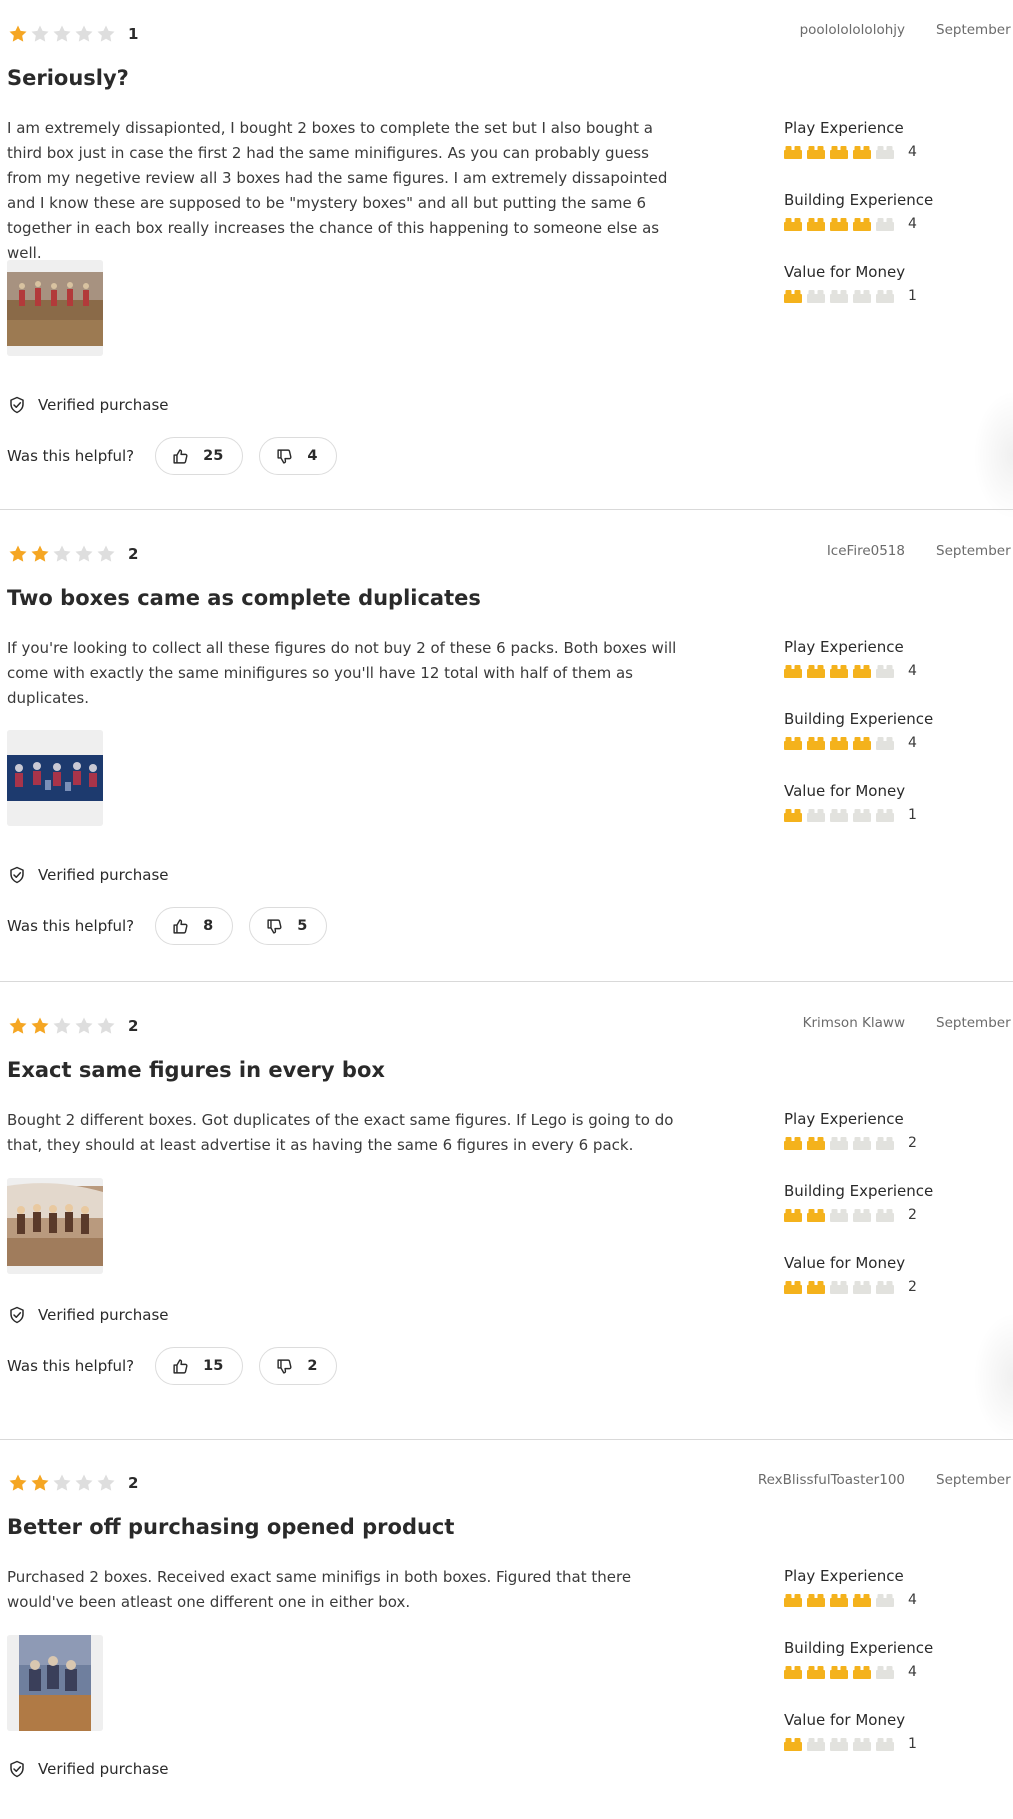 This screenshot has height=1819, width=1013. Describe the element at coordinates (312, 456) in the screenshot. I see `helpful-no-count: 4` at that location.